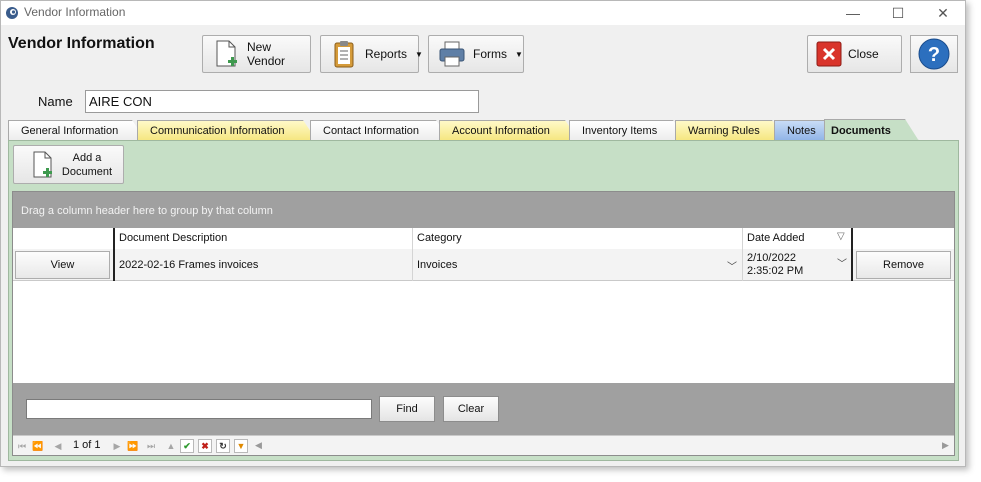 The image size is (981, 482). Describe the element at coordinates (77, 130) in the screenshot. I see `tab-general-information: General Information` at that location.